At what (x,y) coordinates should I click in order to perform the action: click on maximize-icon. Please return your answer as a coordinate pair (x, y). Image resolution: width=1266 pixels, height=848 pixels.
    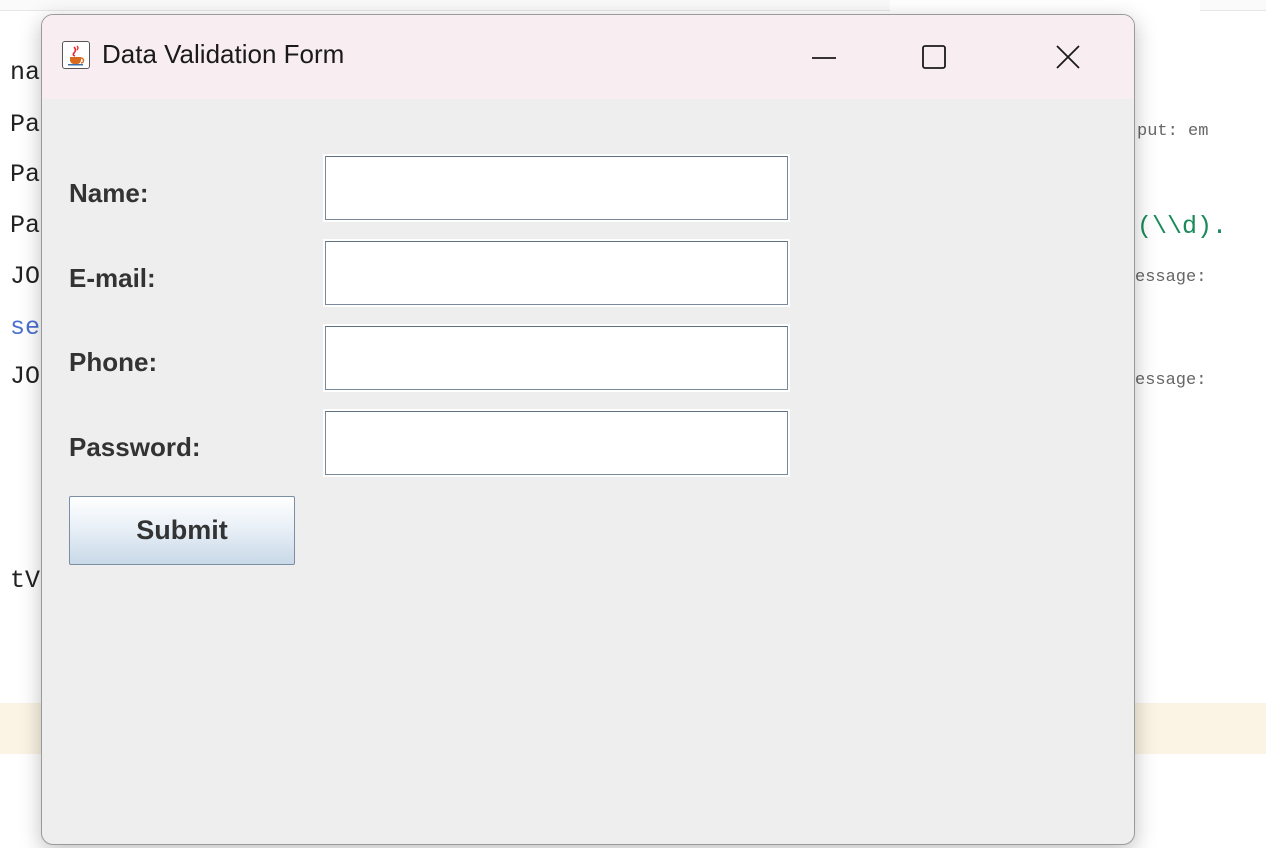
    Looking at the image, I should click on (934, 57).